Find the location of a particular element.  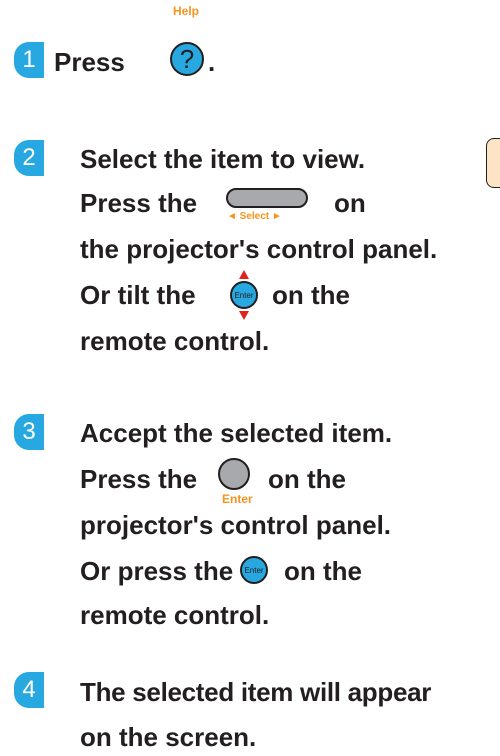

step-number-badge: 3 is located at coordinates (29, 432).